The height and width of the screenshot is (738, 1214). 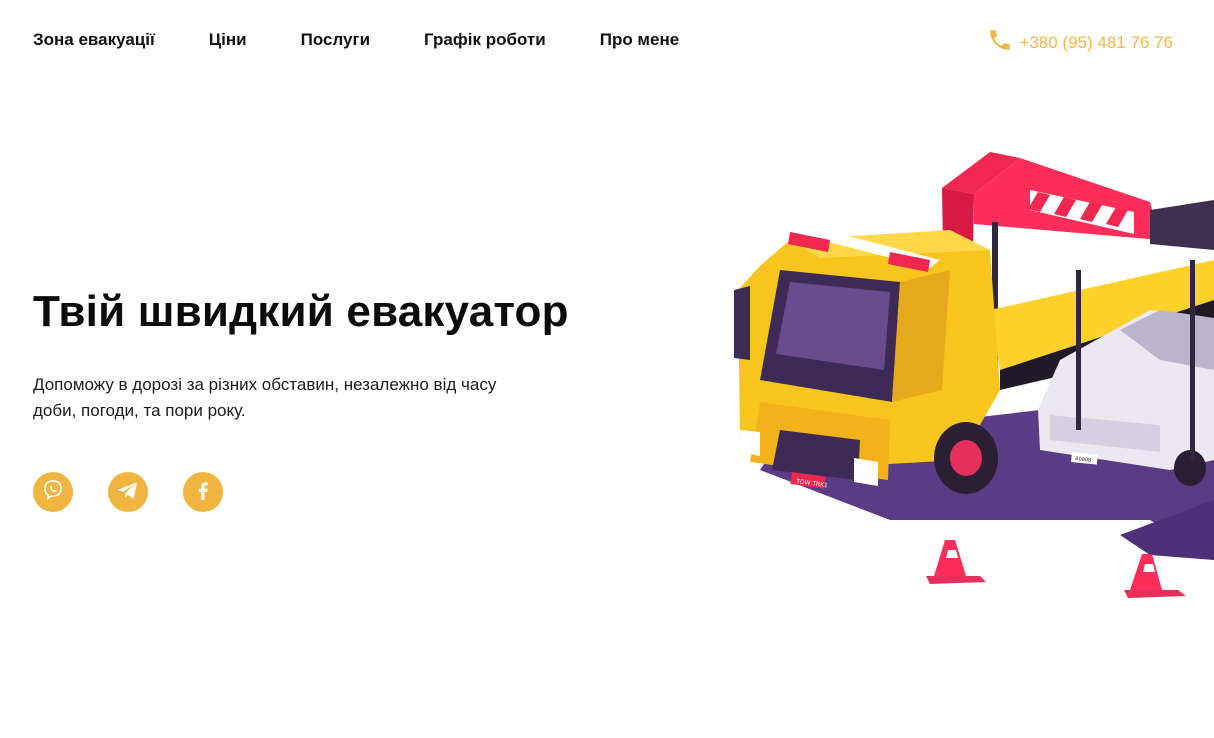 I want to click on nav-item-schedule: Графік роботи, so click(x=485, y=40).